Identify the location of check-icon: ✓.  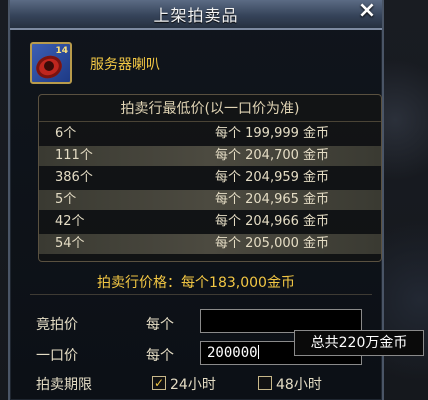
(159, 383).